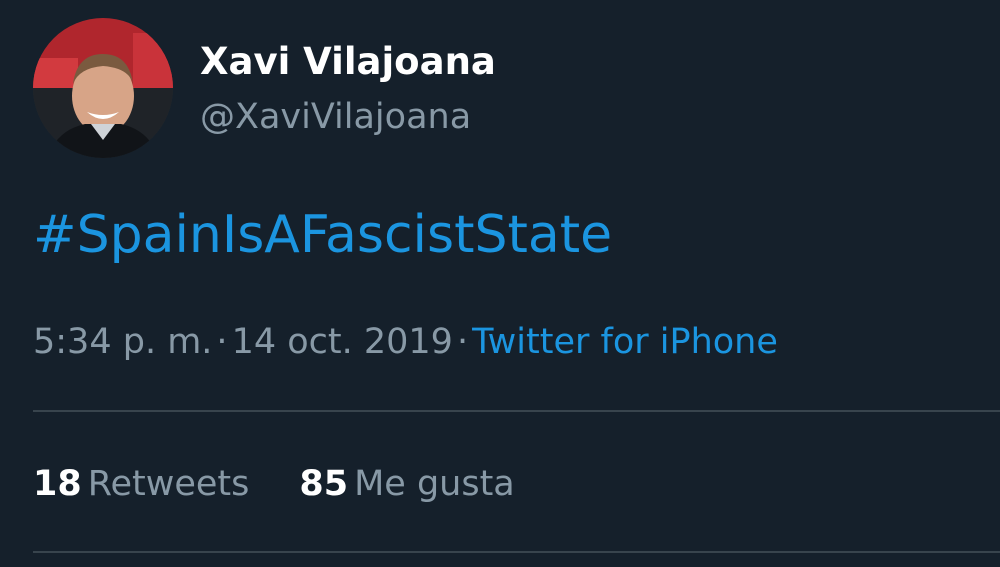  I want to click on hashtag-link: #SpainIsAFascistState, so click(322, 235).